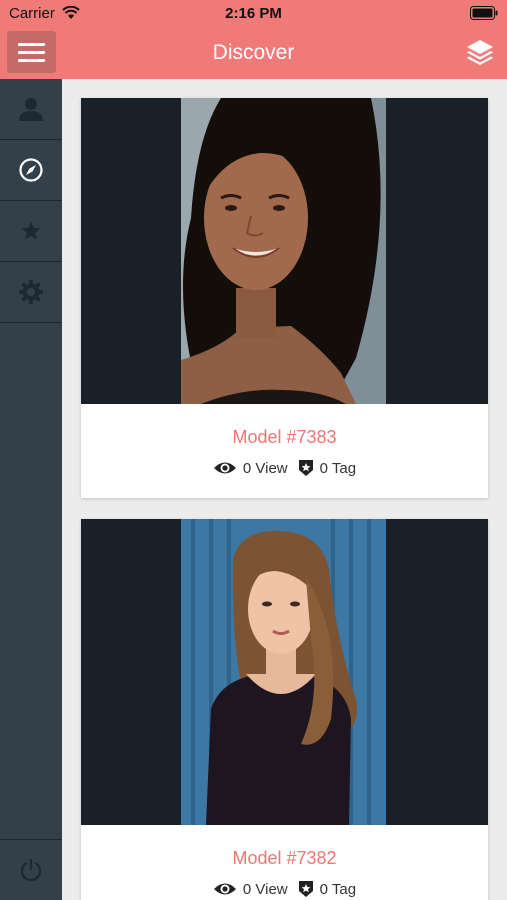  What do you see at coordinates (31, 489) in the screenshot?
I see `sidebar` at bounding box center [31, 489].